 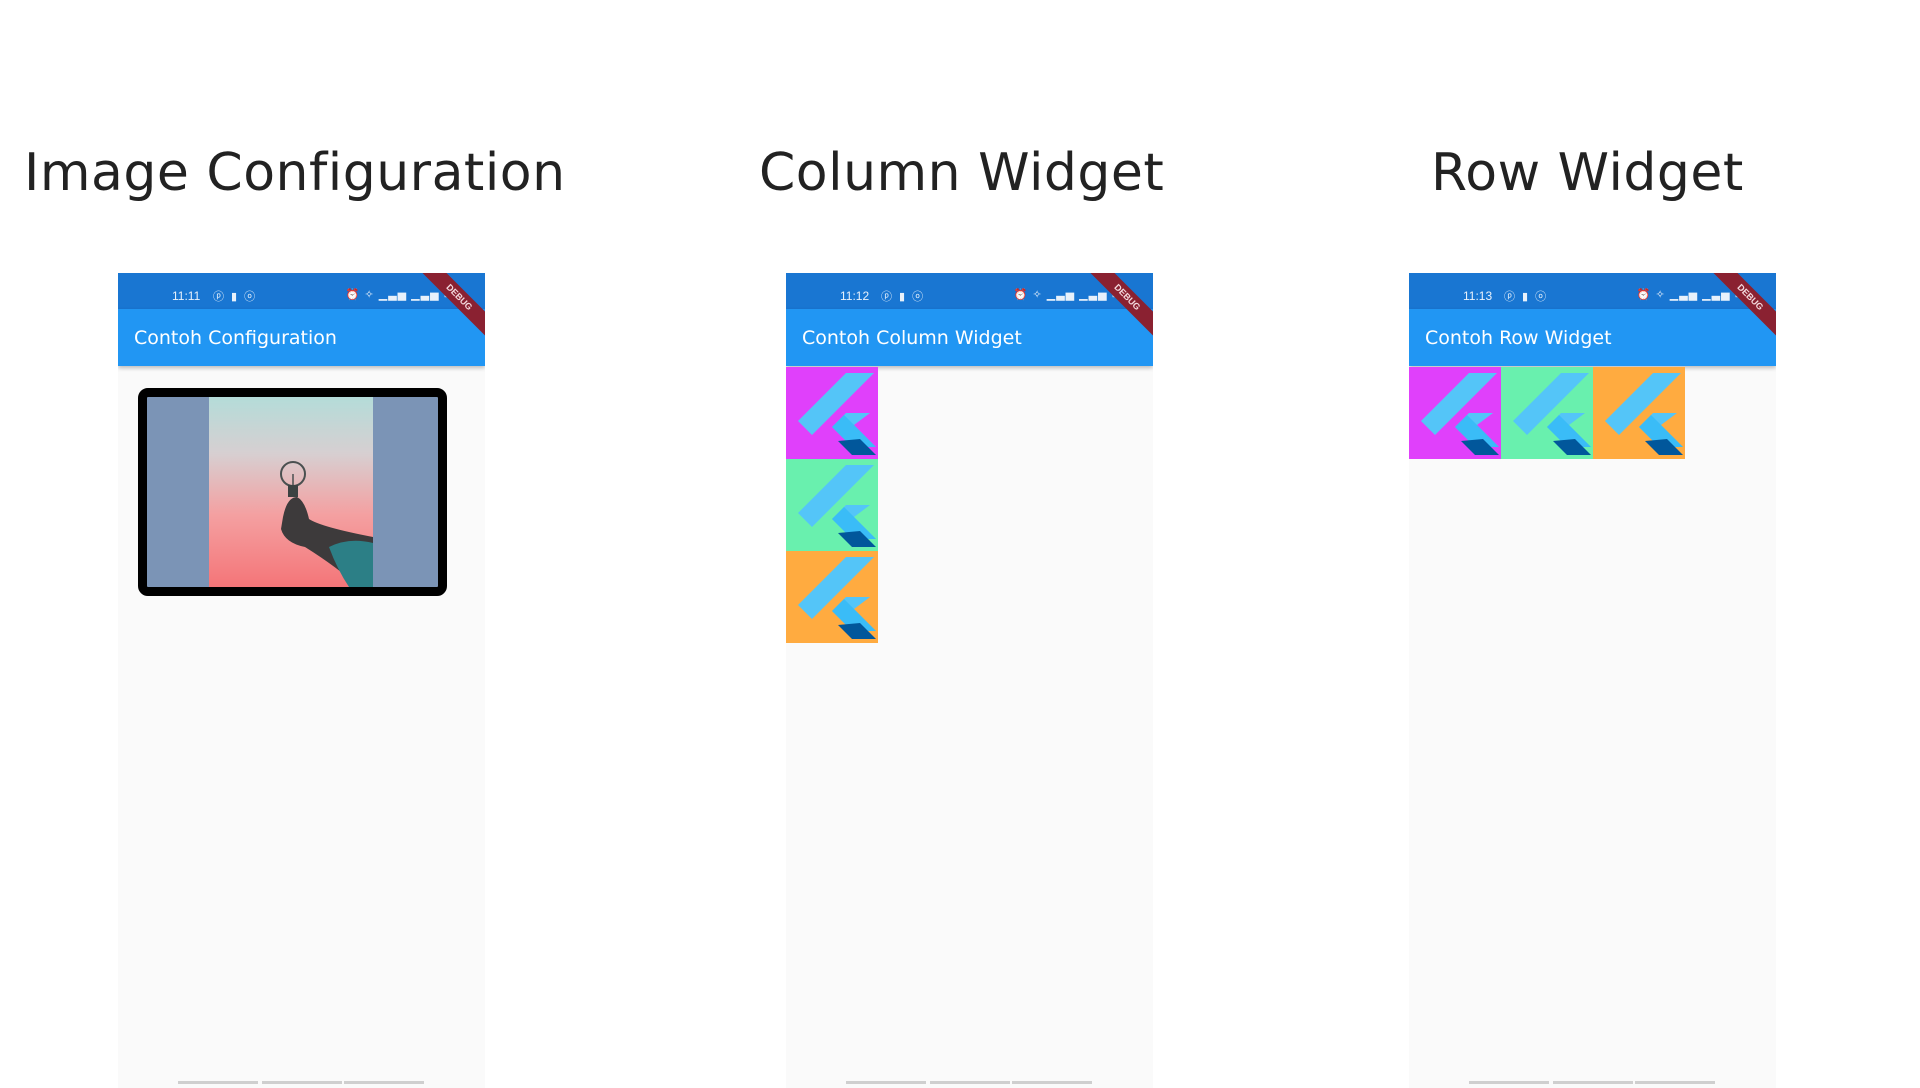 I want to click on lightbulb-photo, so click(x=291, y=492).